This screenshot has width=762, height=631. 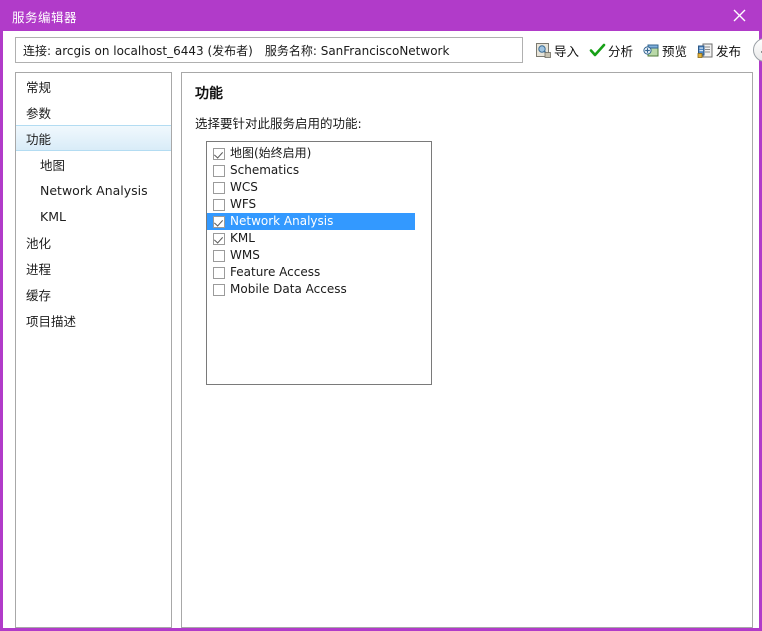 What do you see at coordinates (51, 321) in the screenshot?
I see `sidebar-item-label: 项目描述` at bounding box center [51, 321].